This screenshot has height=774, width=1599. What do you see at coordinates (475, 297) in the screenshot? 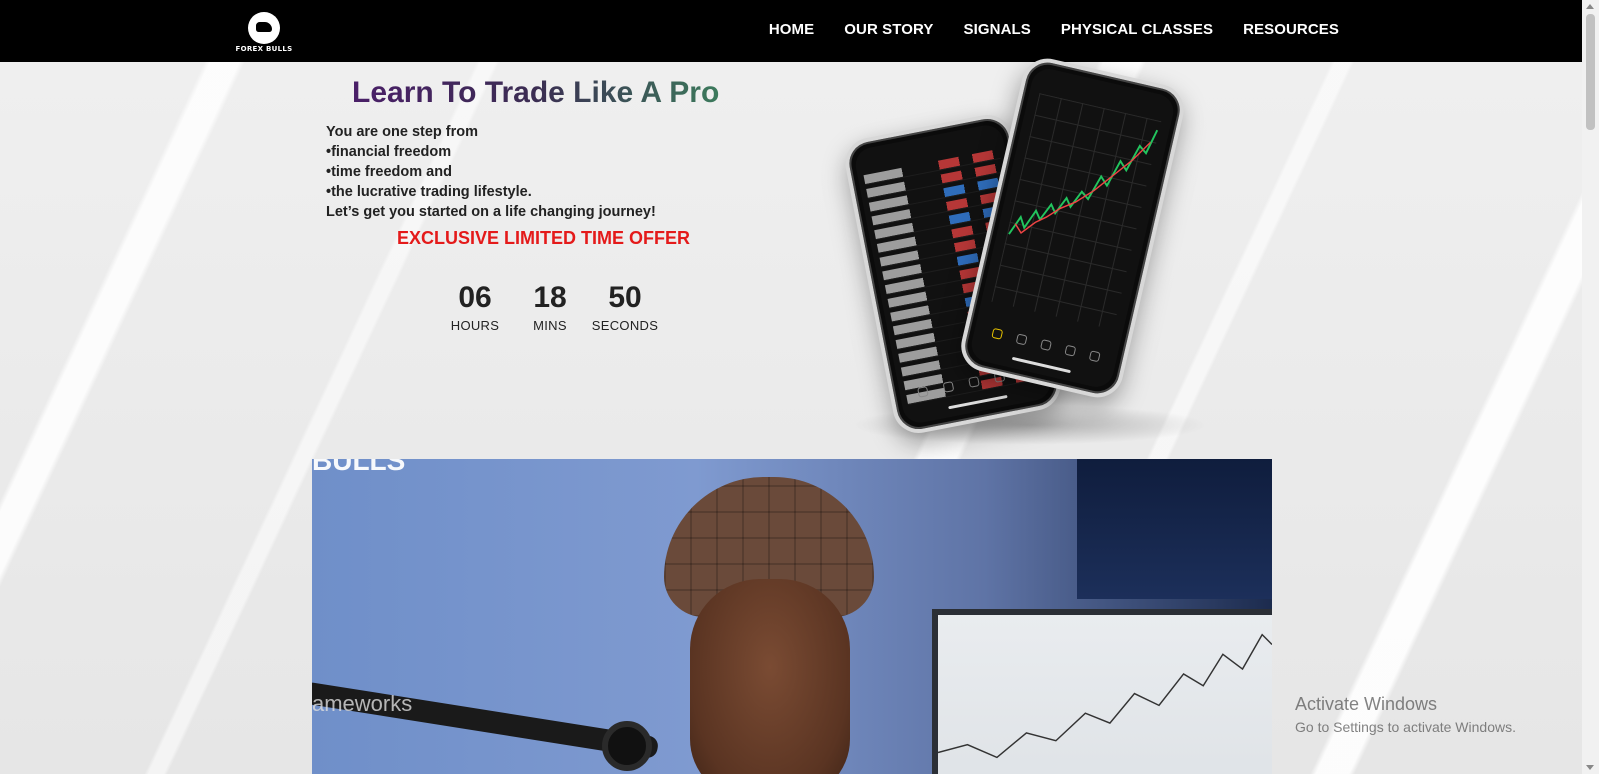
I see `countdown-hours-value: 06` at bounding box center [475, 297].